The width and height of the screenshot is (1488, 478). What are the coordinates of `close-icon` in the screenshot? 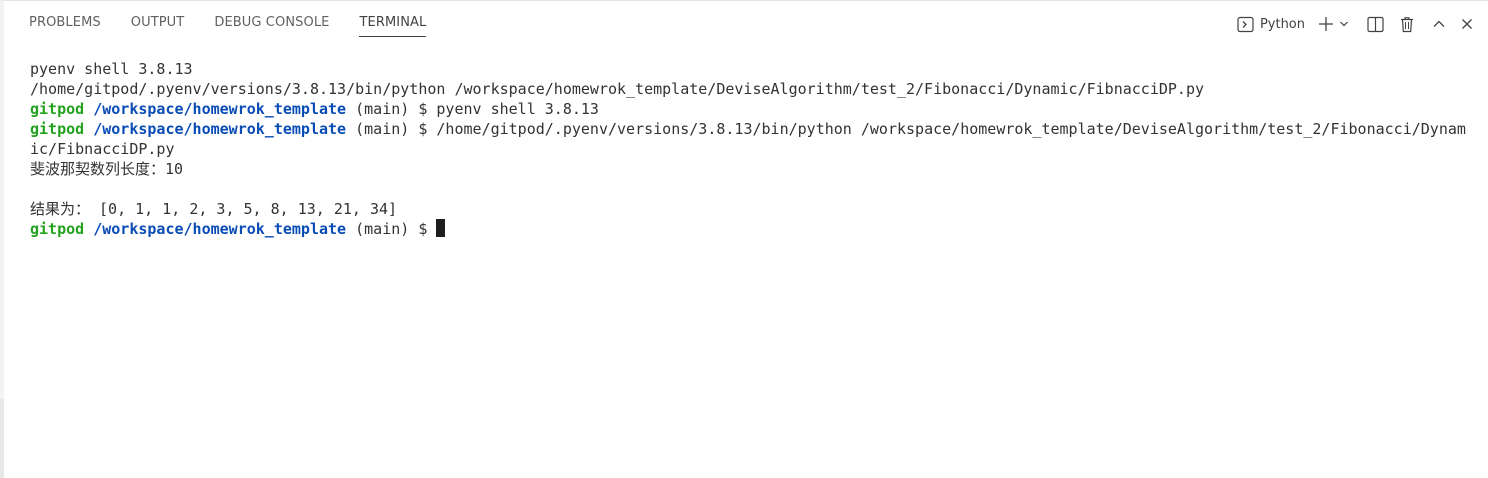 It's located at (1467, 24).